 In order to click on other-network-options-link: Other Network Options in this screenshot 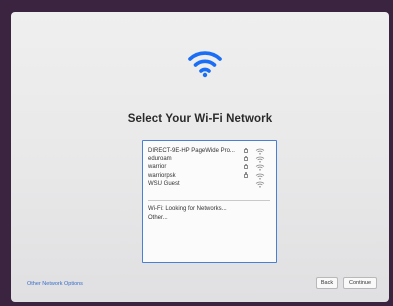, I will do `click(55, 284)`.